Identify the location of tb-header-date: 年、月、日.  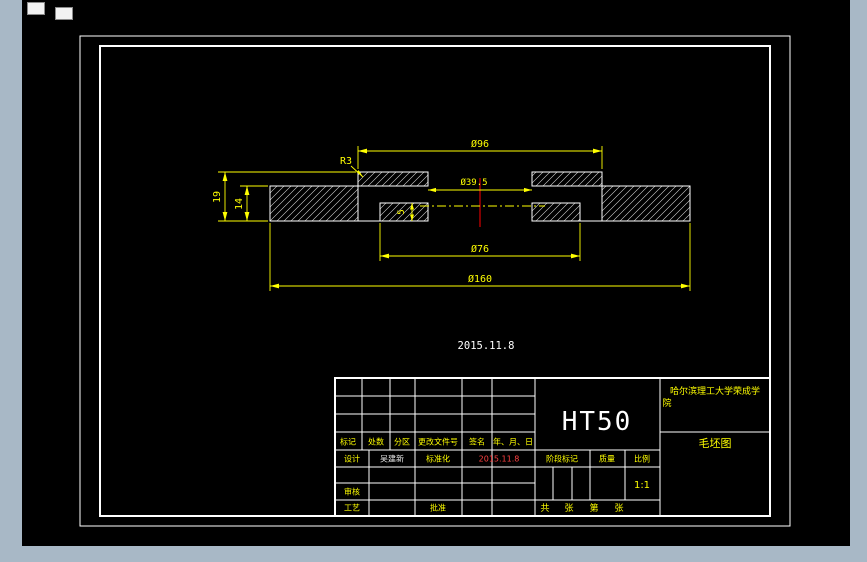
(513, 442).